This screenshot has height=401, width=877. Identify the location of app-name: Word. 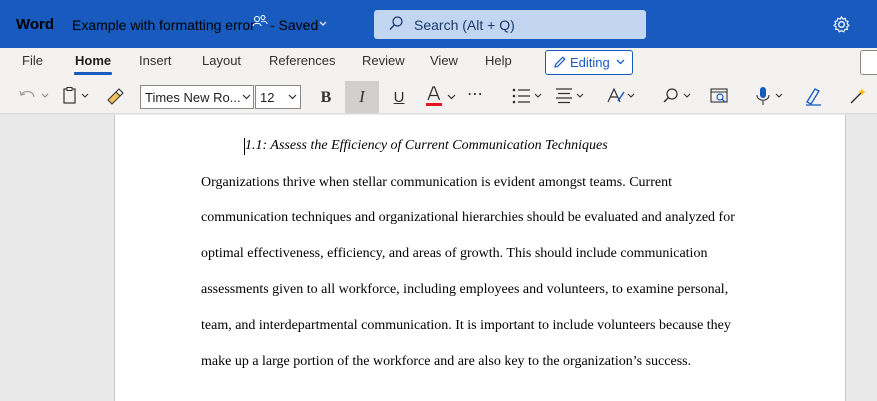
(35, 24).